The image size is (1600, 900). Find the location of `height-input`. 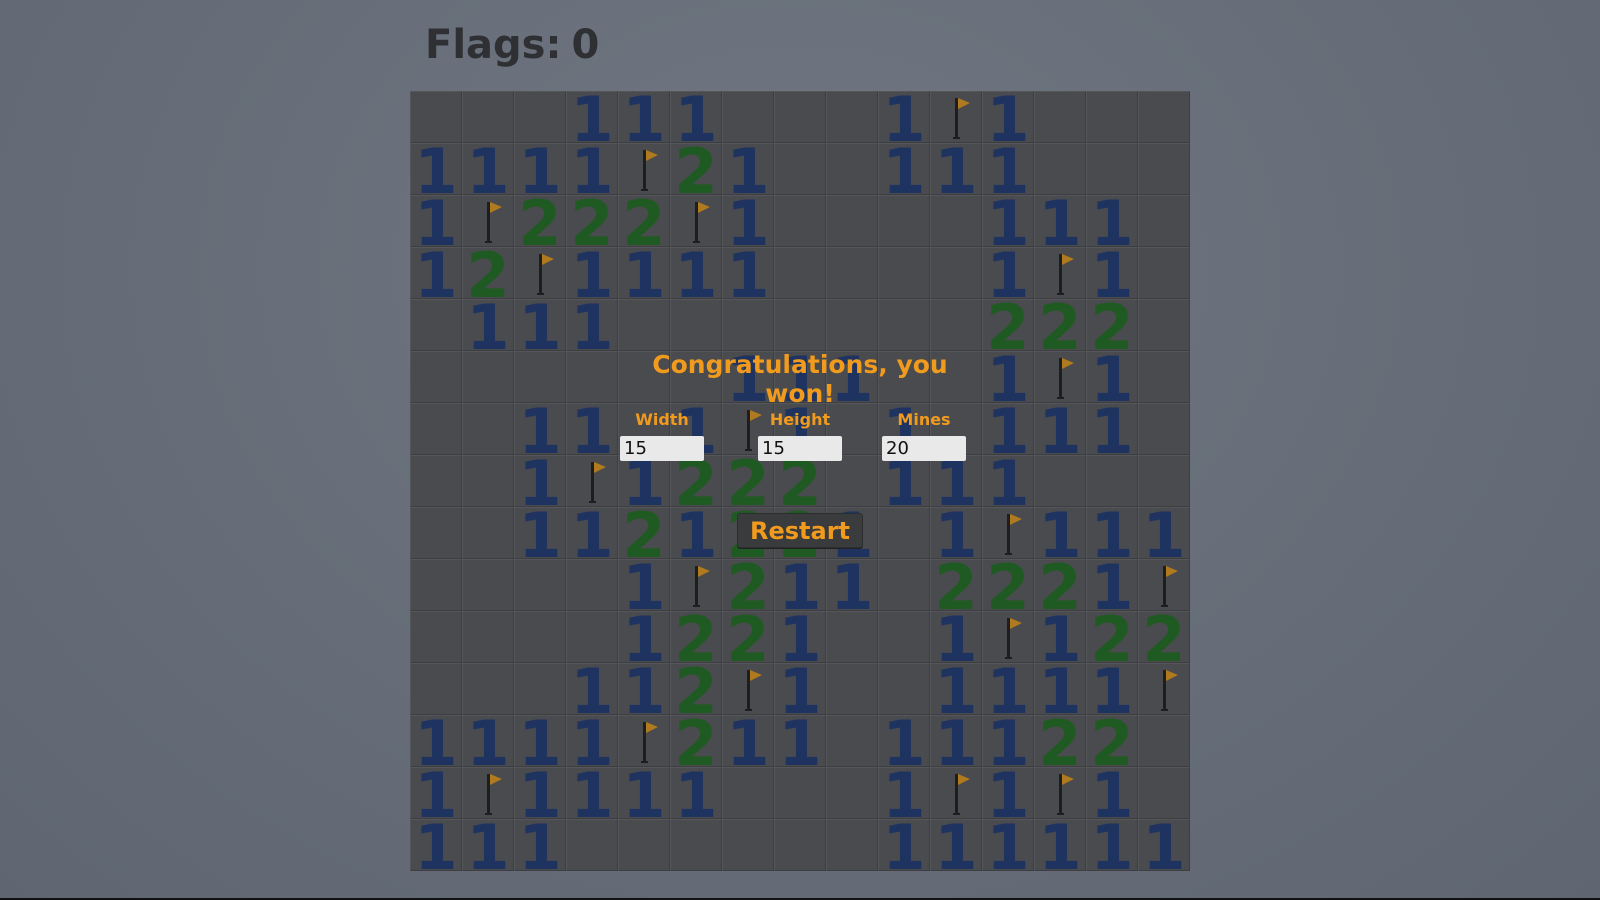

height-input is located at coordinates (800, 448).